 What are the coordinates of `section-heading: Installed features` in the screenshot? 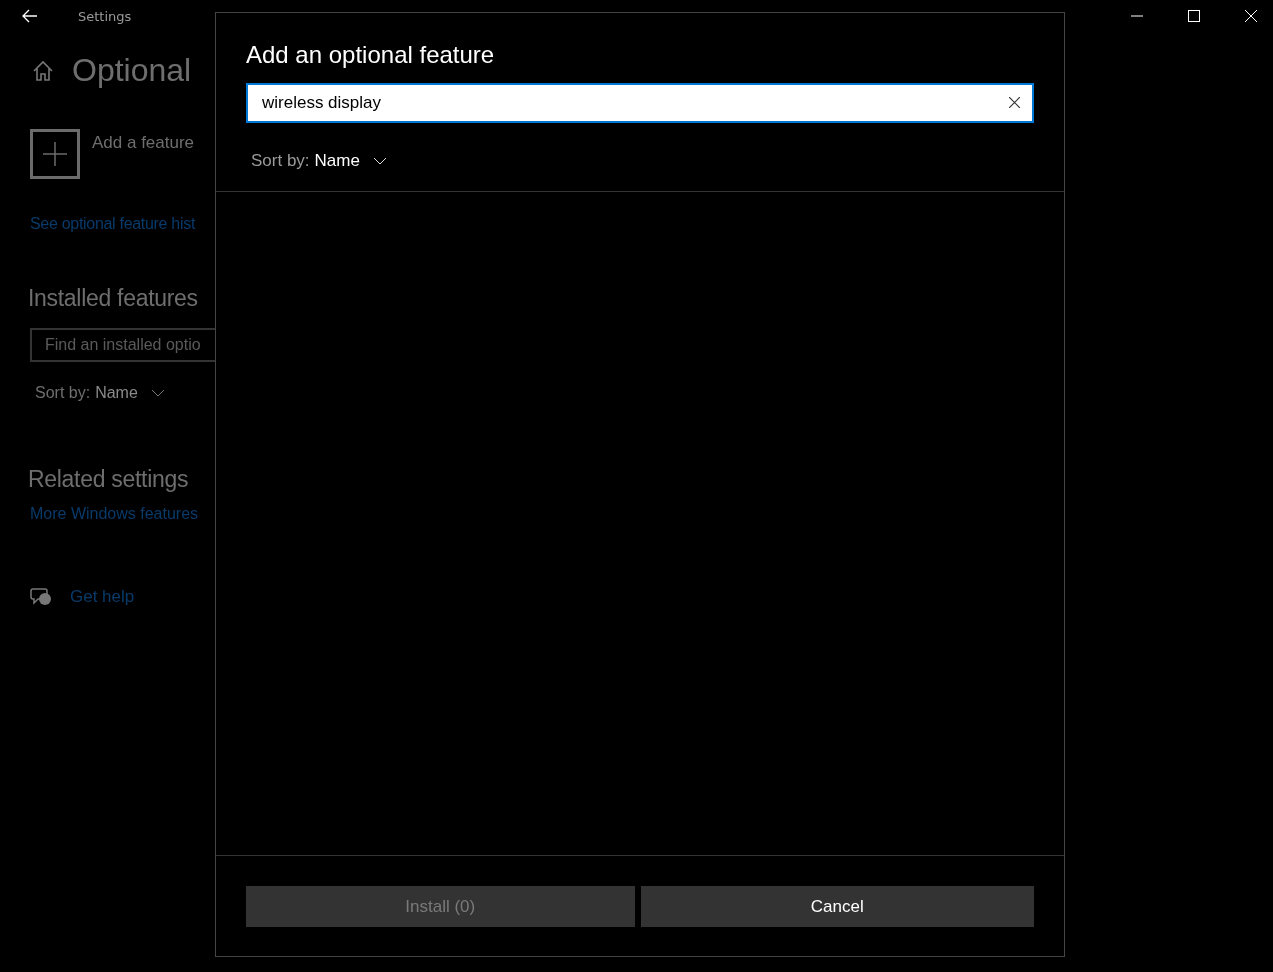 It's located at (113, 298).